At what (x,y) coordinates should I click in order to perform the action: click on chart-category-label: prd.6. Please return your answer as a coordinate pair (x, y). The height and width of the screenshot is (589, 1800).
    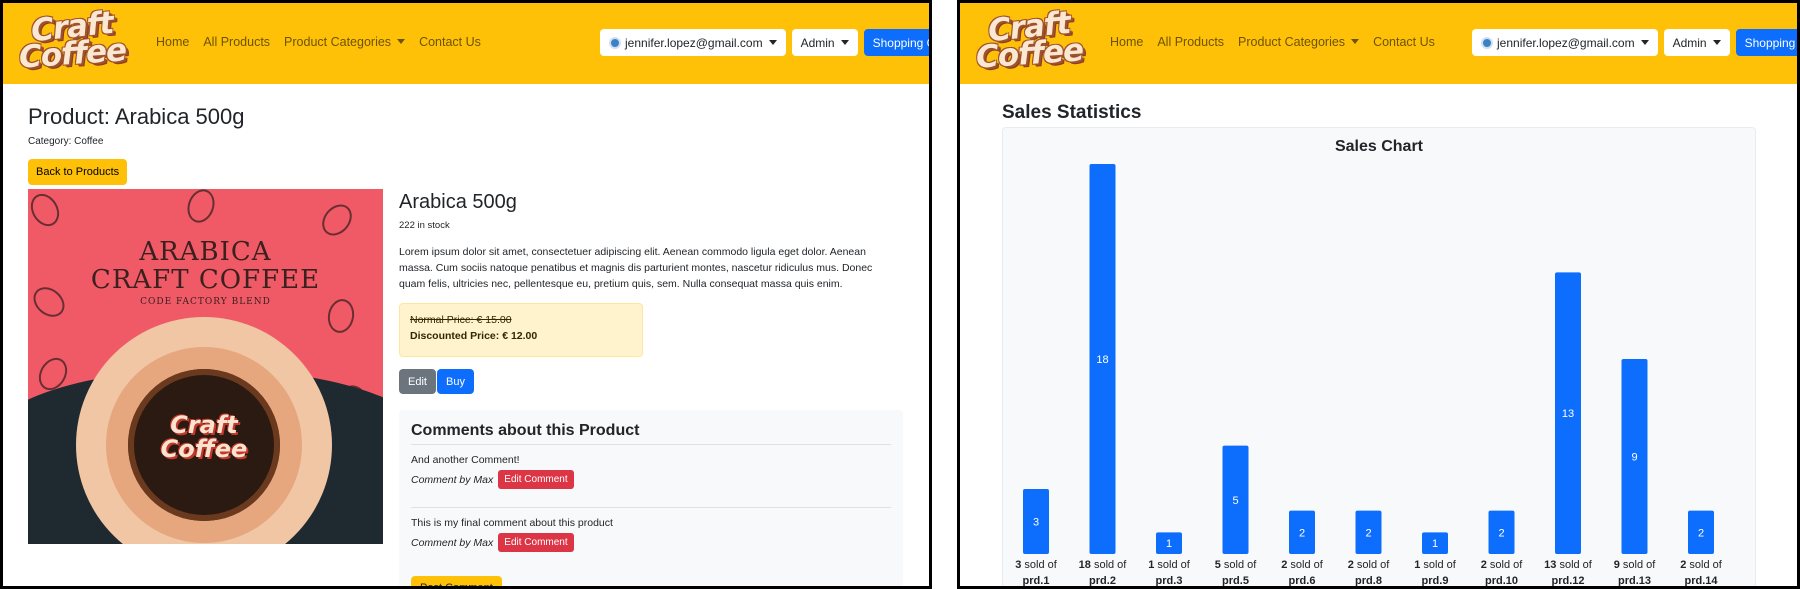
    Looking at the image, I should click on (1302, 581).